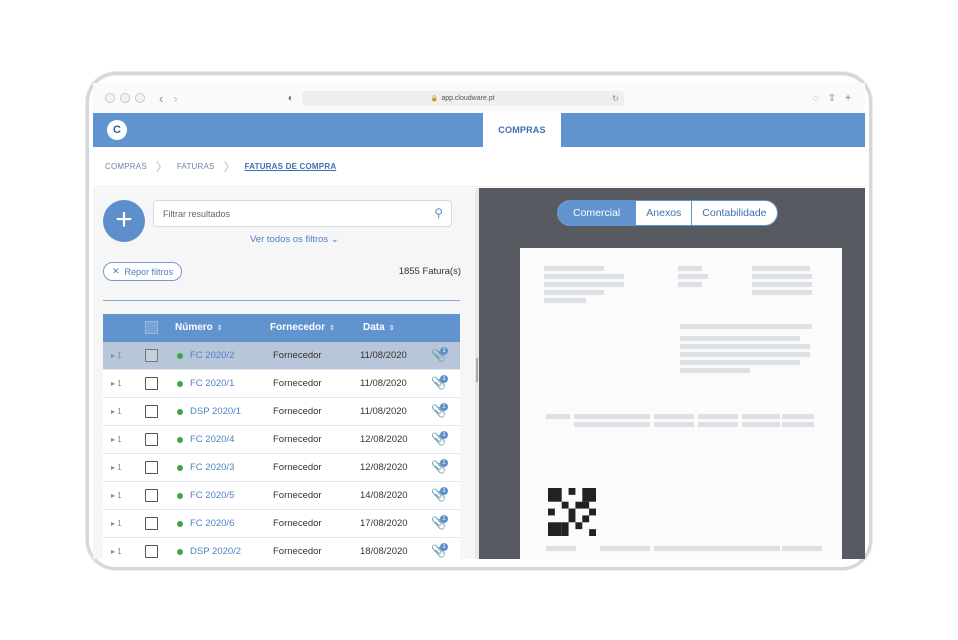 This screenshot has width=958, height=640. I want to click on column-numero: Número ⇕, so click(199, 327).